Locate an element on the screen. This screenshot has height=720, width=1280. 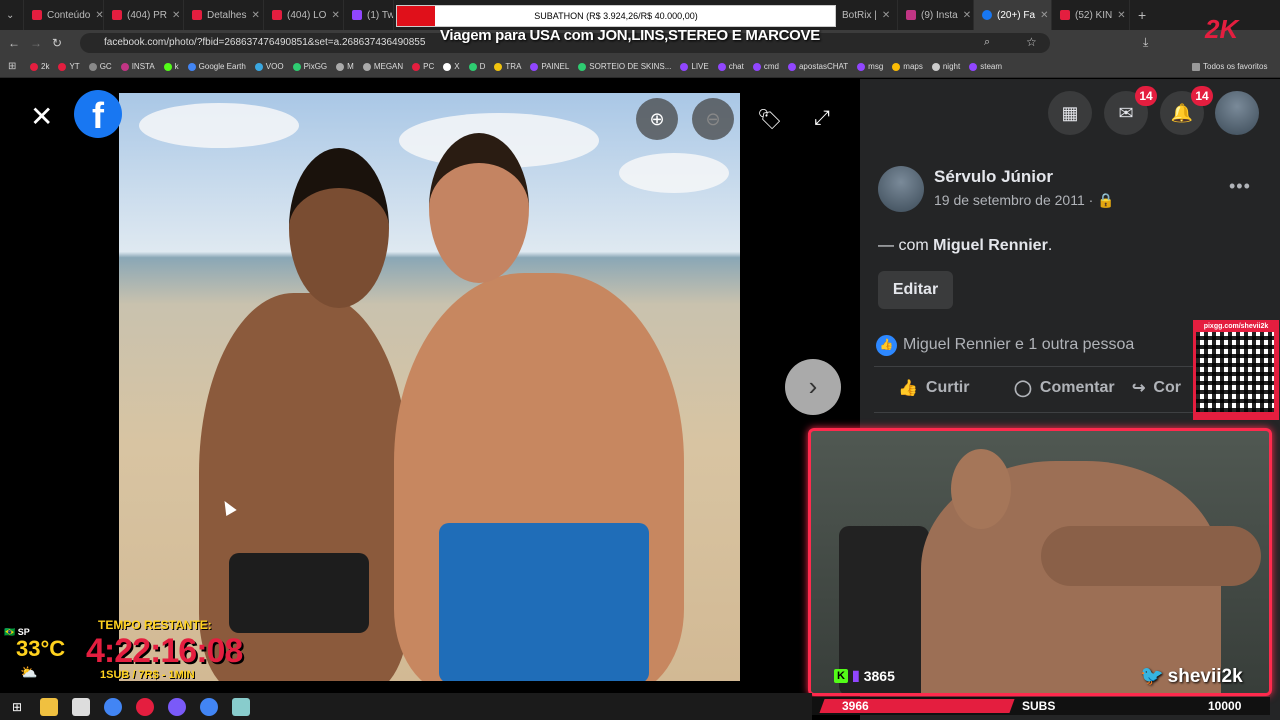
back-icon: ← is located at coordinates (14, 43).